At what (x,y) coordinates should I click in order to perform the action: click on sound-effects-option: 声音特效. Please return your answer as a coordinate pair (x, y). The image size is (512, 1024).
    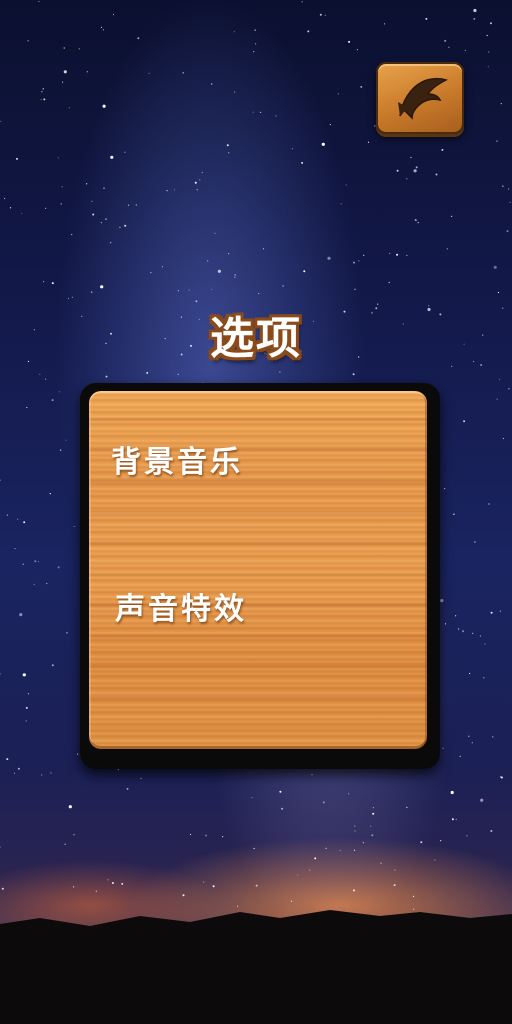
    Looking at the image, I should click on (181, 606).